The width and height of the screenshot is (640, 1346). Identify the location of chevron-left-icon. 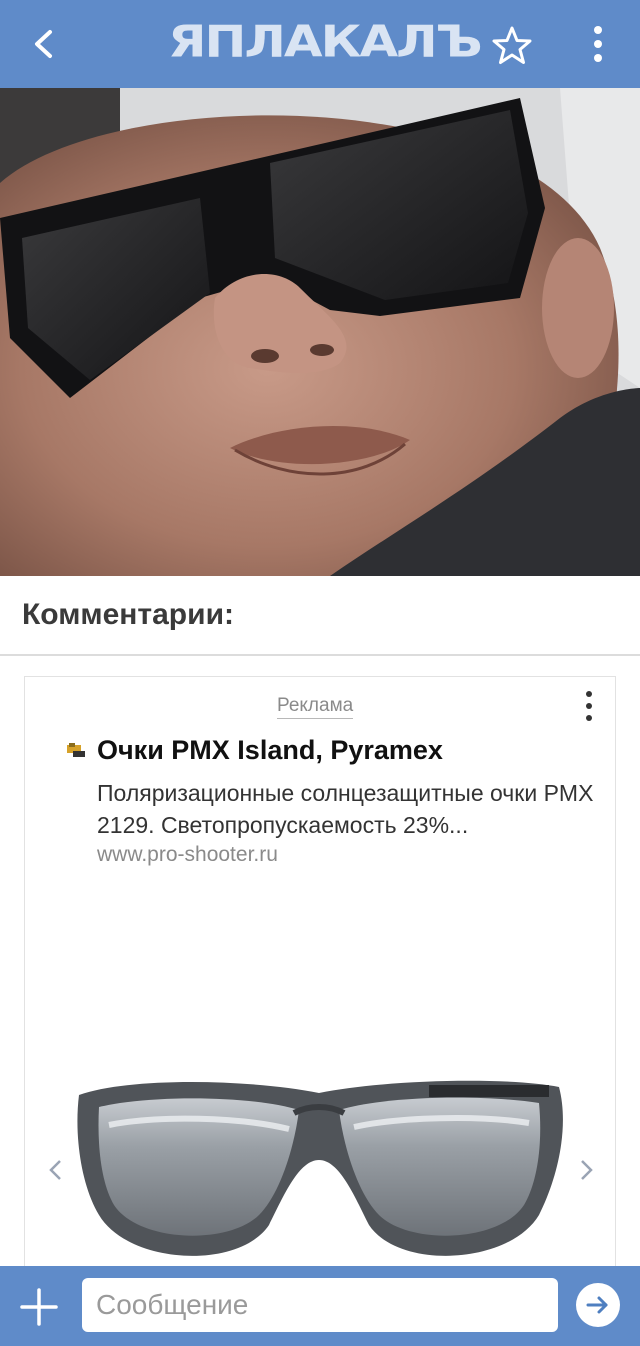
(55, 1170).